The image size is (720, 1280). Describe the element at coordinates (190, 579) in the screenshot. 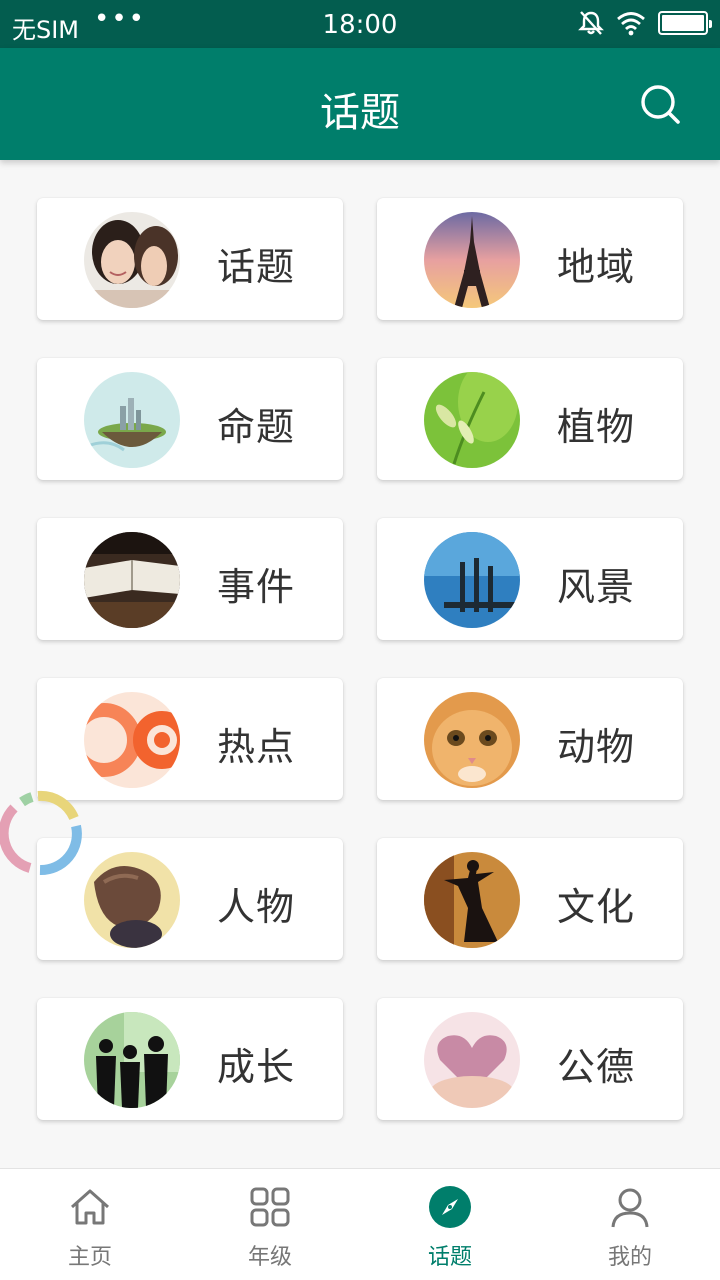

I see `topic-card: 事件` at that location.